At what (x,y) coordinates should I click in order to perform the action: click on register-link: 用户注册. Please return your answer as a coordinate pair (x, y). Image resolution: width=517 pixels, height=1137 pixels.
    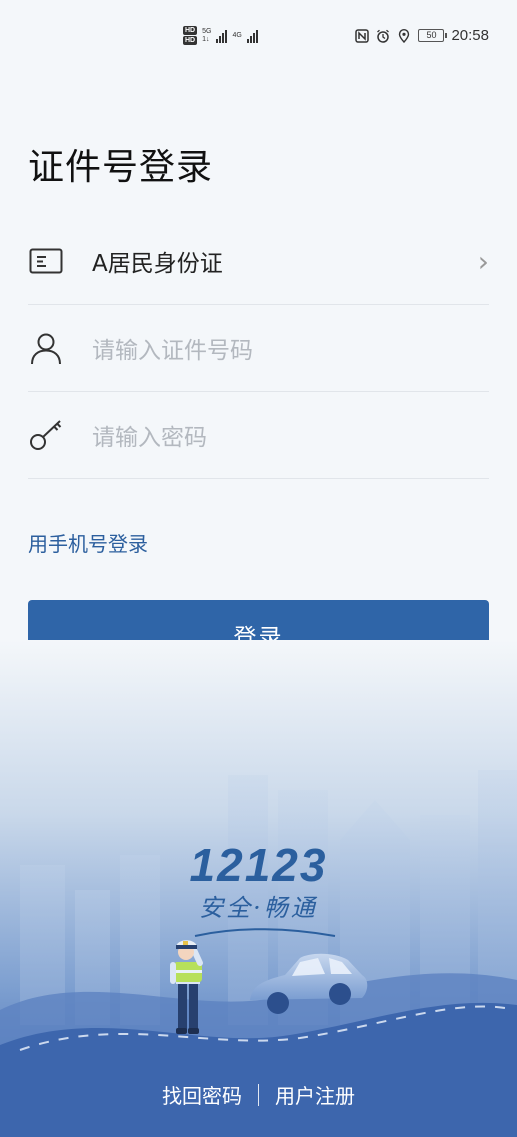
    Looking at the image, I should click on (315, 1094).